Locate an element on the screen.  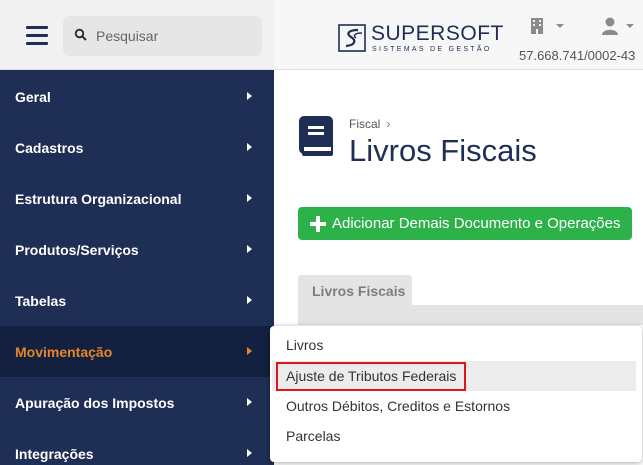
sidebar-item-label: Geral is located at coordinates (33, 96).